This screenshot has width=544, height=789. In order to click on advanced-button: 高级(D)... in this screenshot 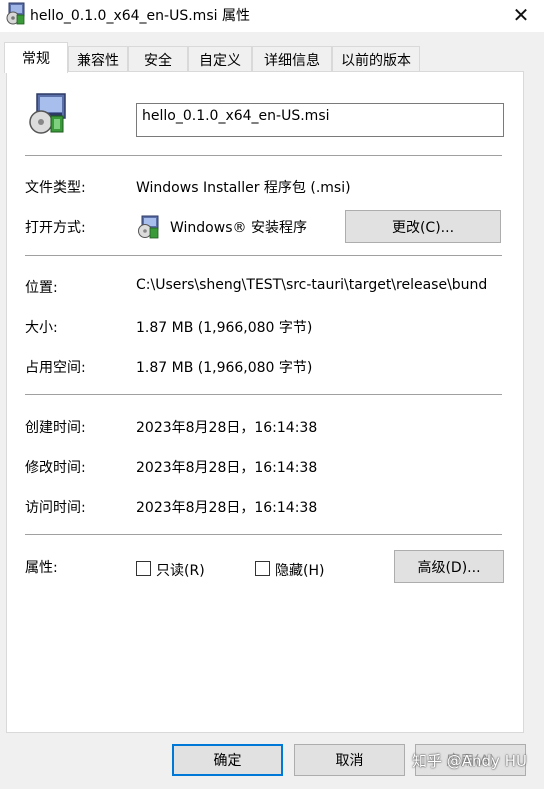, I will do `click(449, 566)`.